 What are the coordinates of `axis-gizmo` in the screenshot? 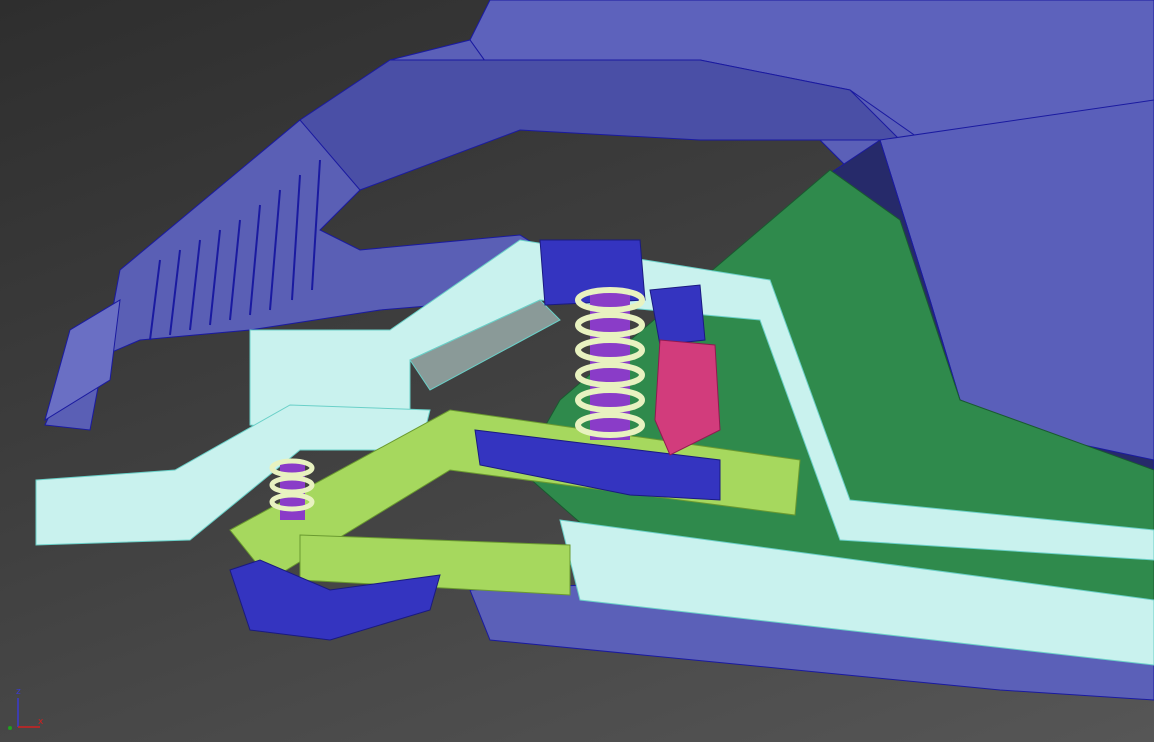 It's located at (24, 714).